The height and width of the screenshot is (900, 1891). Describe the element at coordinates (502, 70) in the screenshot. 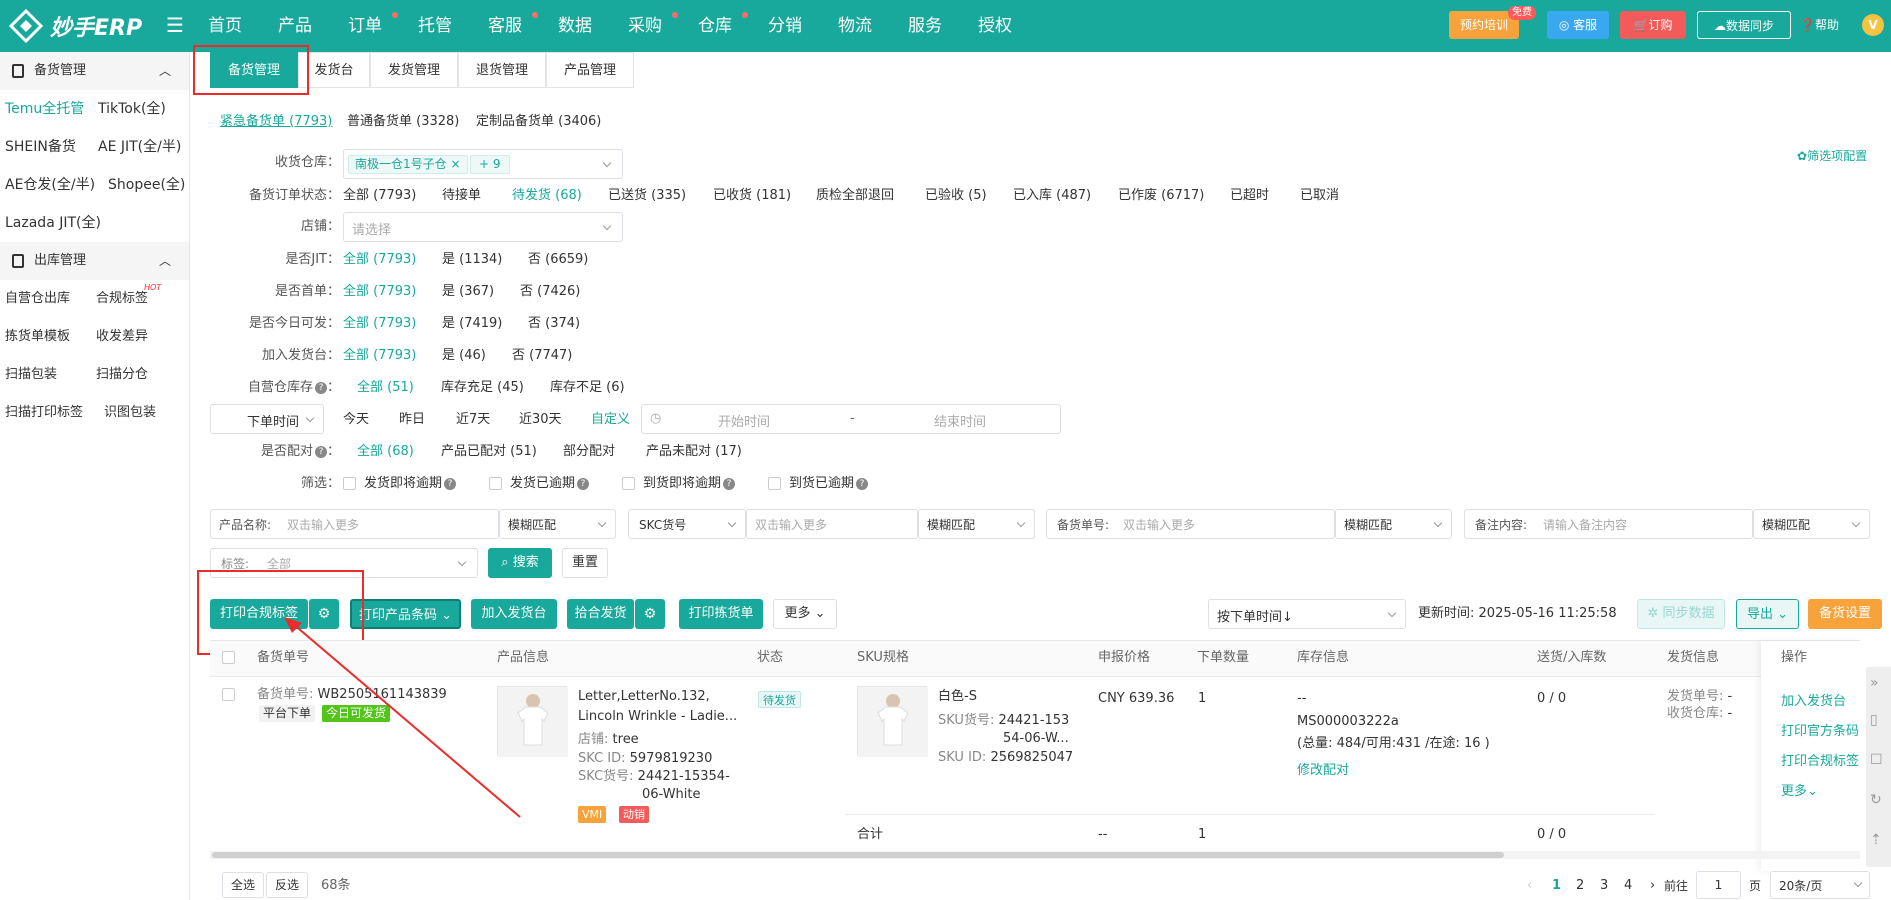

I see `tab-returns: 退货管理` at that location.